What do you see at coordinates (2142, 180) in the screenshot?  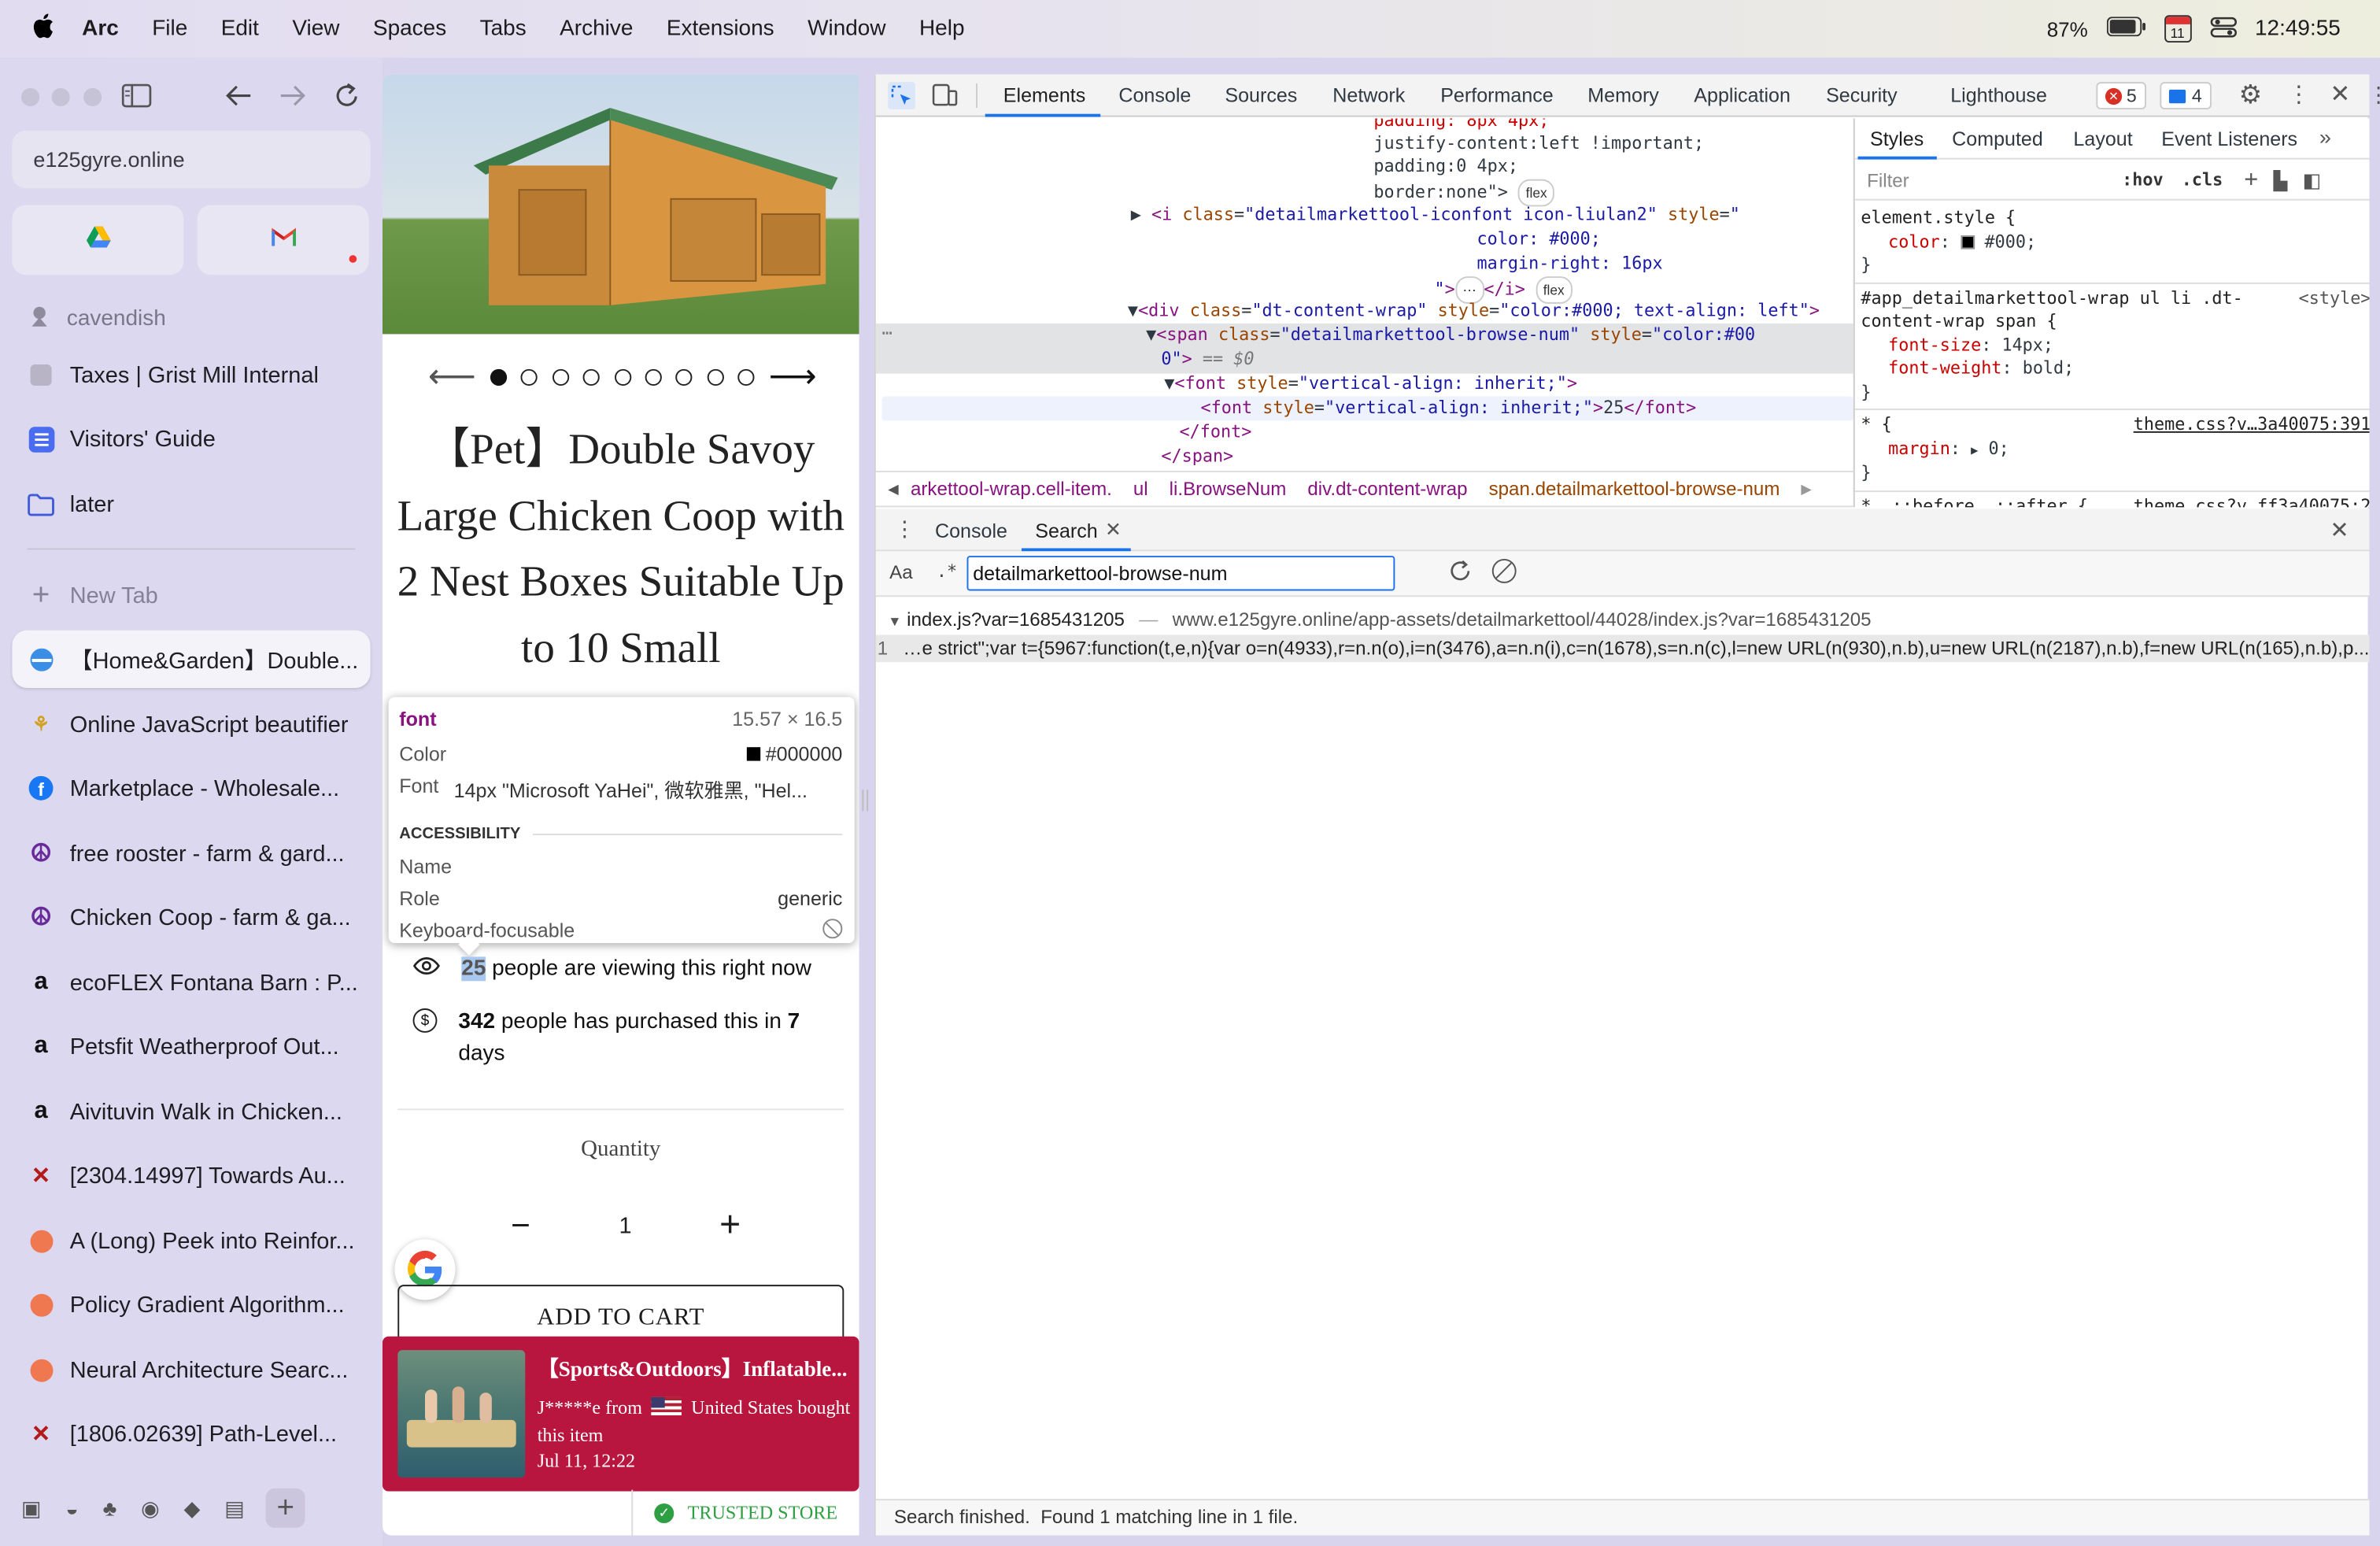 I see `hov-toggle: :hov` at bounding box center [2142, 180].